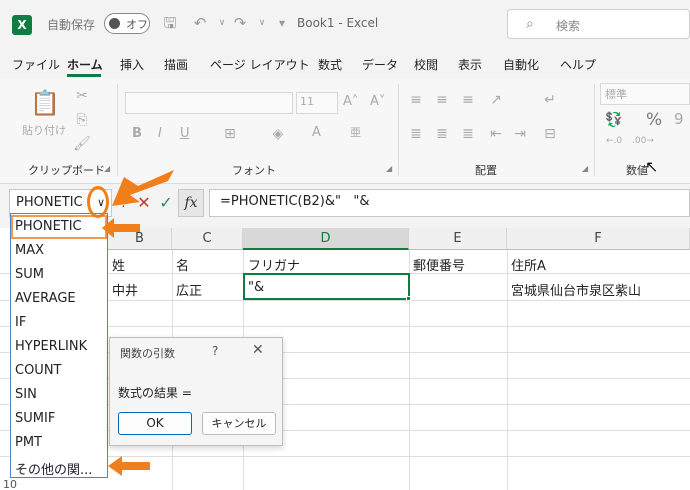 This screenshot has height=490, width=690. Describe the element at coordinates (377, 101) in the screenshot. I see `decrease-font-icon: A˅` at that location.